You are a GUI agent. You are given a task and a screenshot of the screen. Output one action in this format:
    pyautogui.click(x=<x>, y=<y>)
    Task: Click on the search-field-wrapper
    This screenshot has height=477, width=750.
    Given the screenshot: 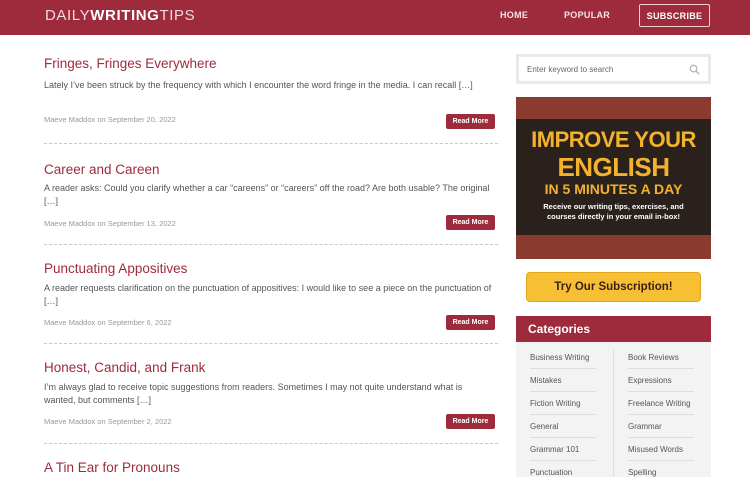 What is the action you would take?
    pyautogui.click(x=613, y=69)
    